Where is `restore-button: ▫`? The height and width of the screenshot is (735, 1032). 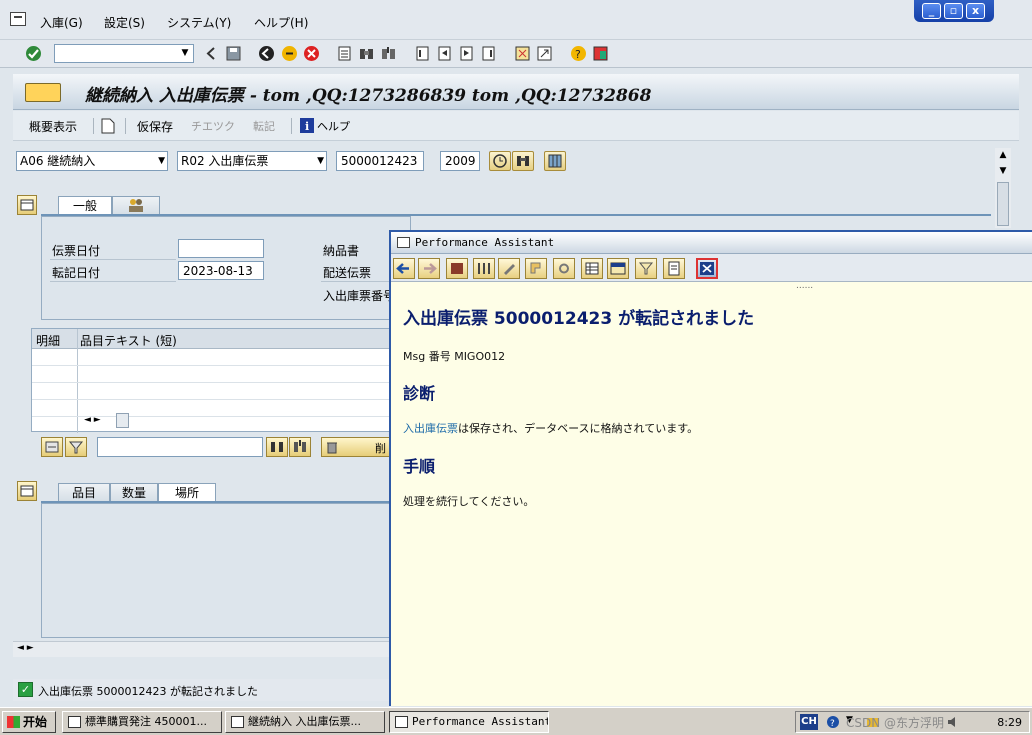 restore-button: ▫ is located at coordinates (953, 11).